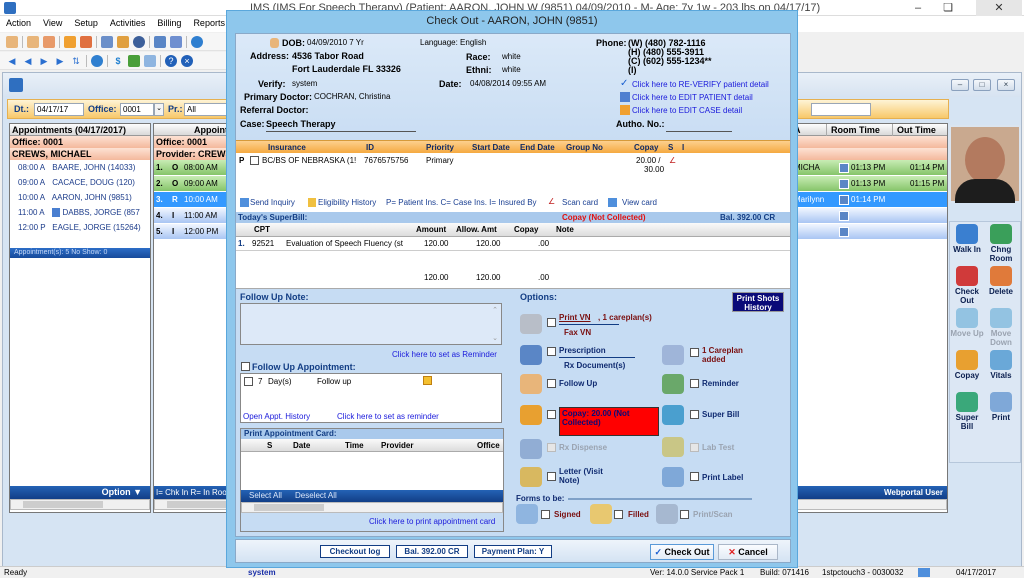 The height and width of the screenshot is (578, 1024). What do you see at coordinates (118, 61) in the screenshot?
I see `dollar-icon: $` at bounding box center [118, 61].